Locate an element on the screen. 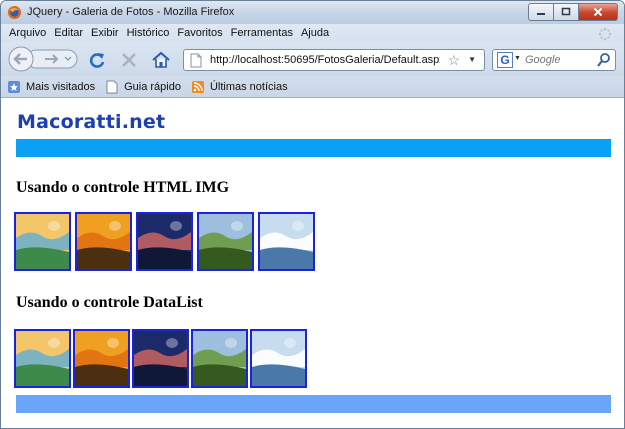 The height and width of the screenshot is (429, 625). footer-bar is located at coordinates (313, 404).